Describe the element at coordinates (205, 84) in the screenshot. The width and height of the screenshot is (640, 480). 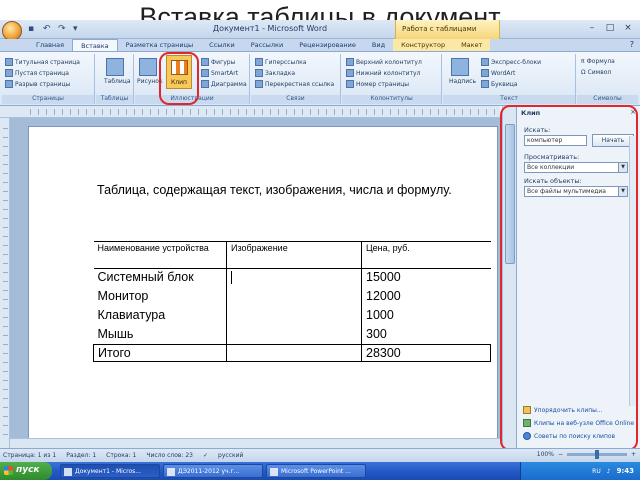
I see `chart-icon` at that location.